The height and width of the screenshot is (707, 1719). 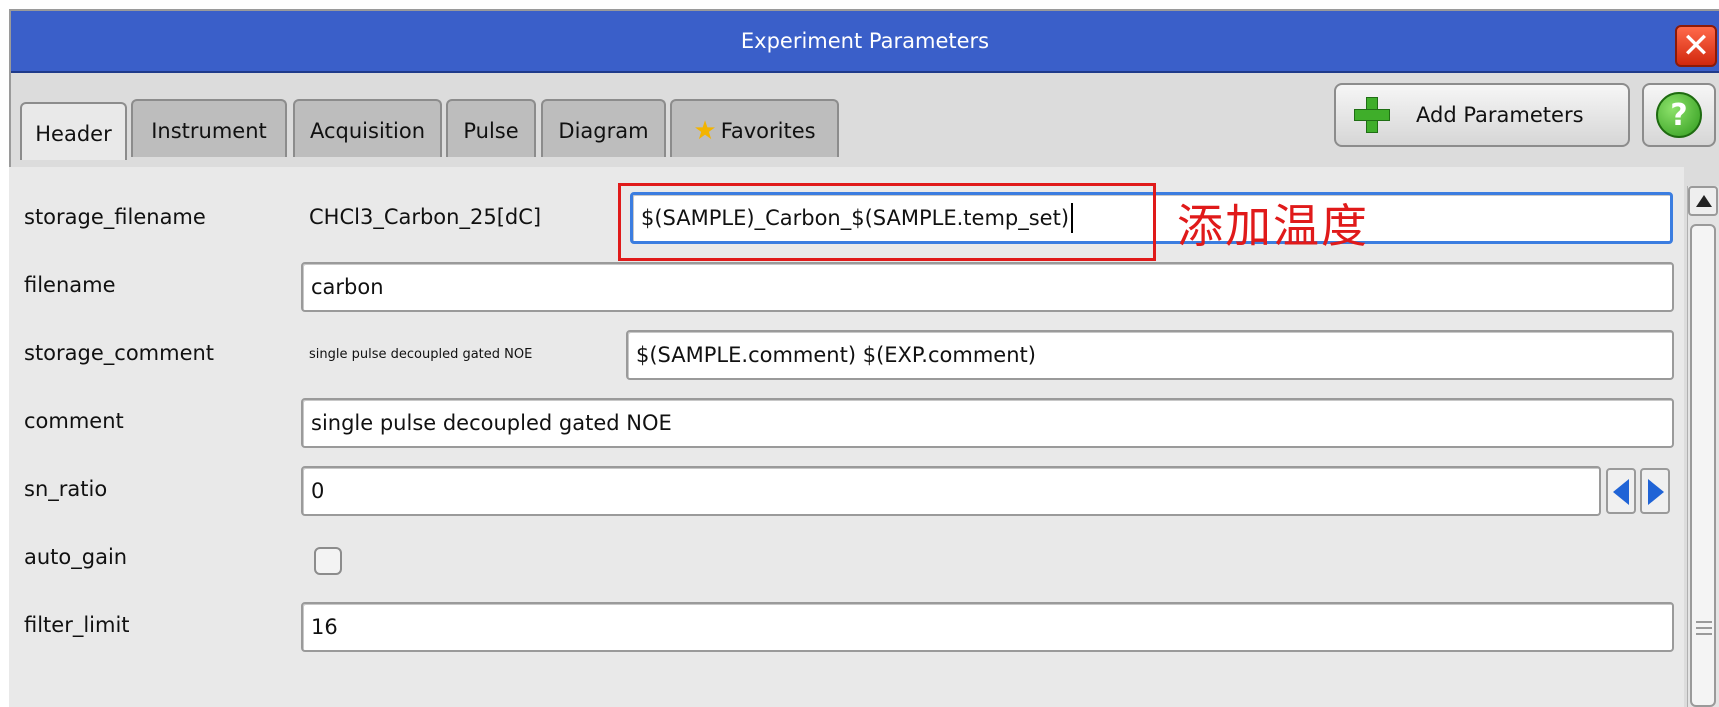 I want to click on tab-header-label: Header, so click(x=73, y=134).